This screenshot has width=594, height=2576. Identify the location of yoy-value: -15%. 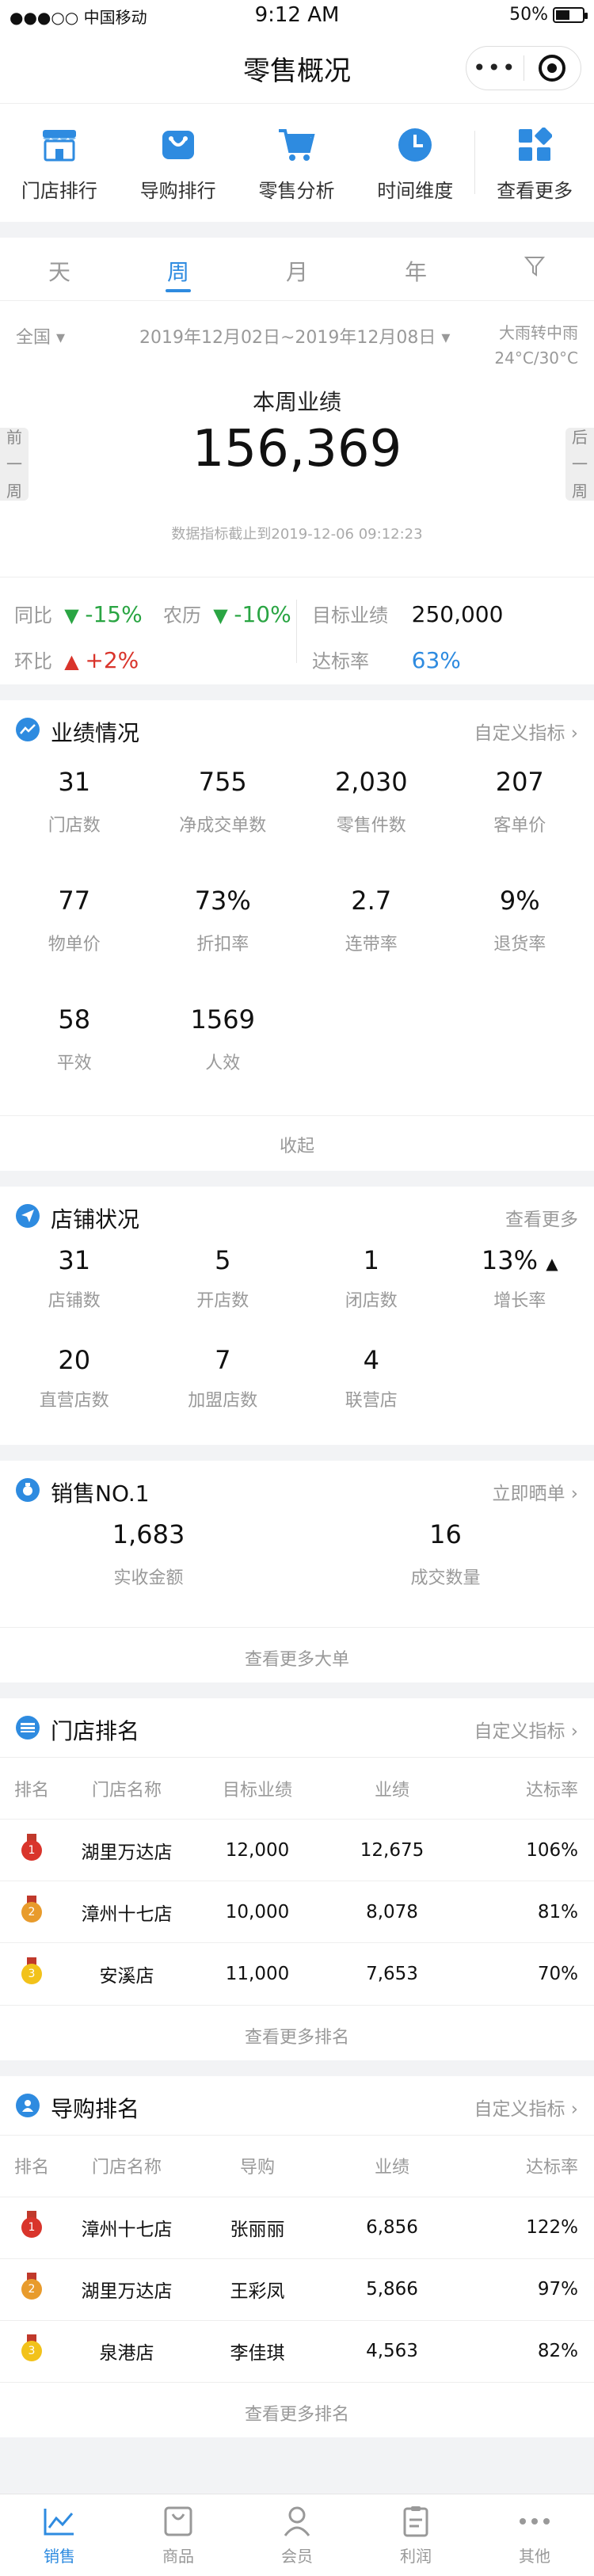
(114, 614).